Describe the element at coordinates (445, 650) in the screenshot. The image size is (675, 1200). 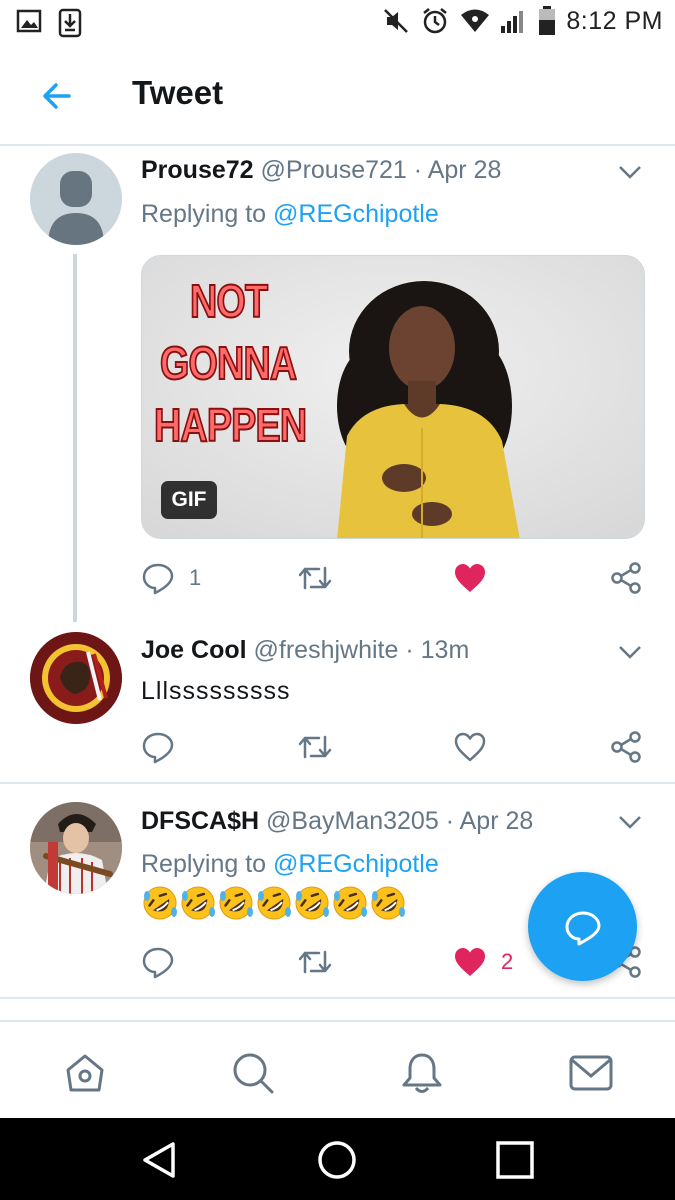
I see `tweet-time: 13m` at that location.